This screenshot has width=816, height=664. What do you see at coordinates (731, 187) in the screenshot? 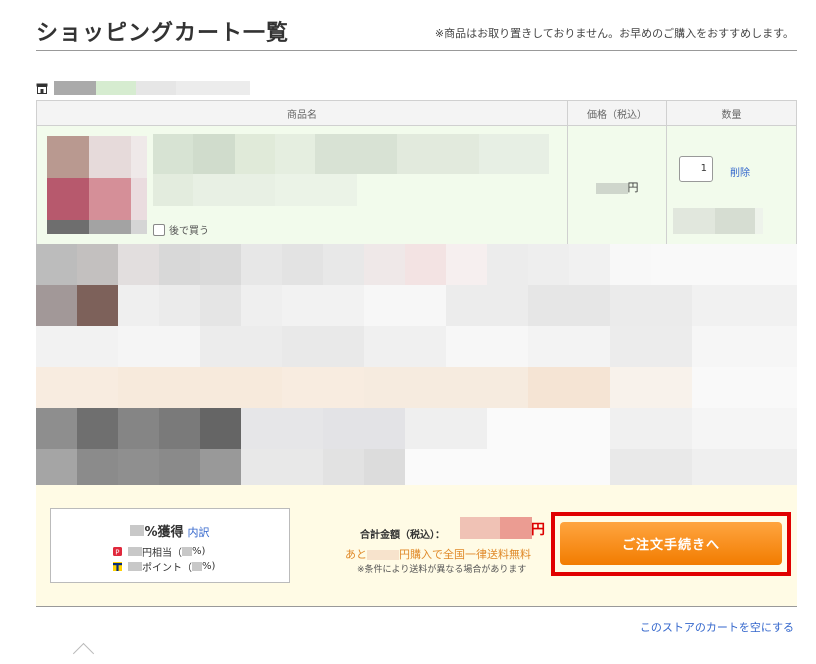
I see `quantity-cell: 1 削除` at bounding box center [731, 187].